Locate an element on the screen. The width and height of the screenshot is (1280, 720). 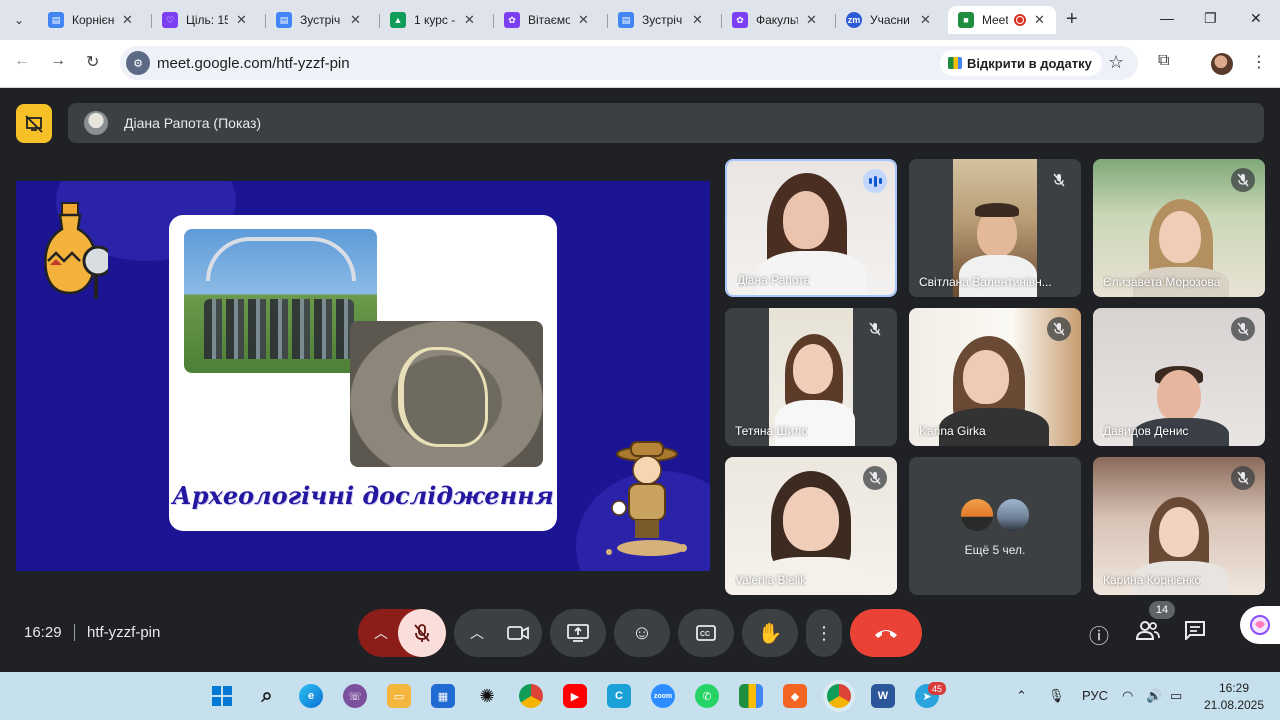
reload-icon: ↻ is located at coordinates (92, 62).